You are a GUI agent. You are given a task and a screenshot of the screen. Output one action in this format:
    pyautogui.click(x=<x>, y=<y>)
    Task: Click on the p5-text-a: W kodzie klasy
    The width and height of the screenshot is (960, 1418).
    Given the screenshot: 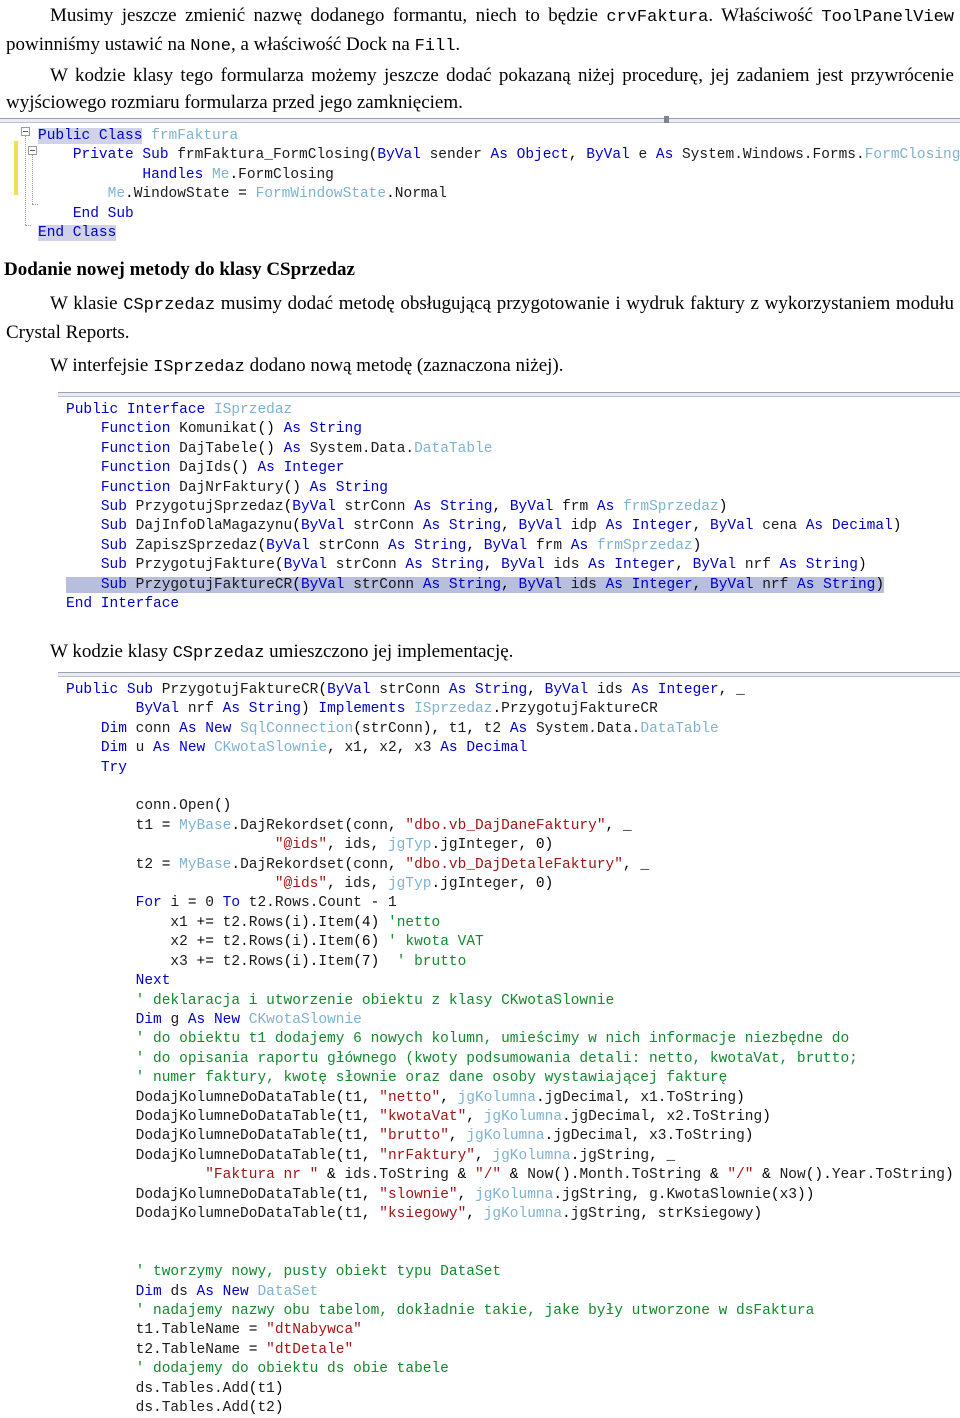 What is the action you would take?
    pyautogui.click(x=111, y=651)
    